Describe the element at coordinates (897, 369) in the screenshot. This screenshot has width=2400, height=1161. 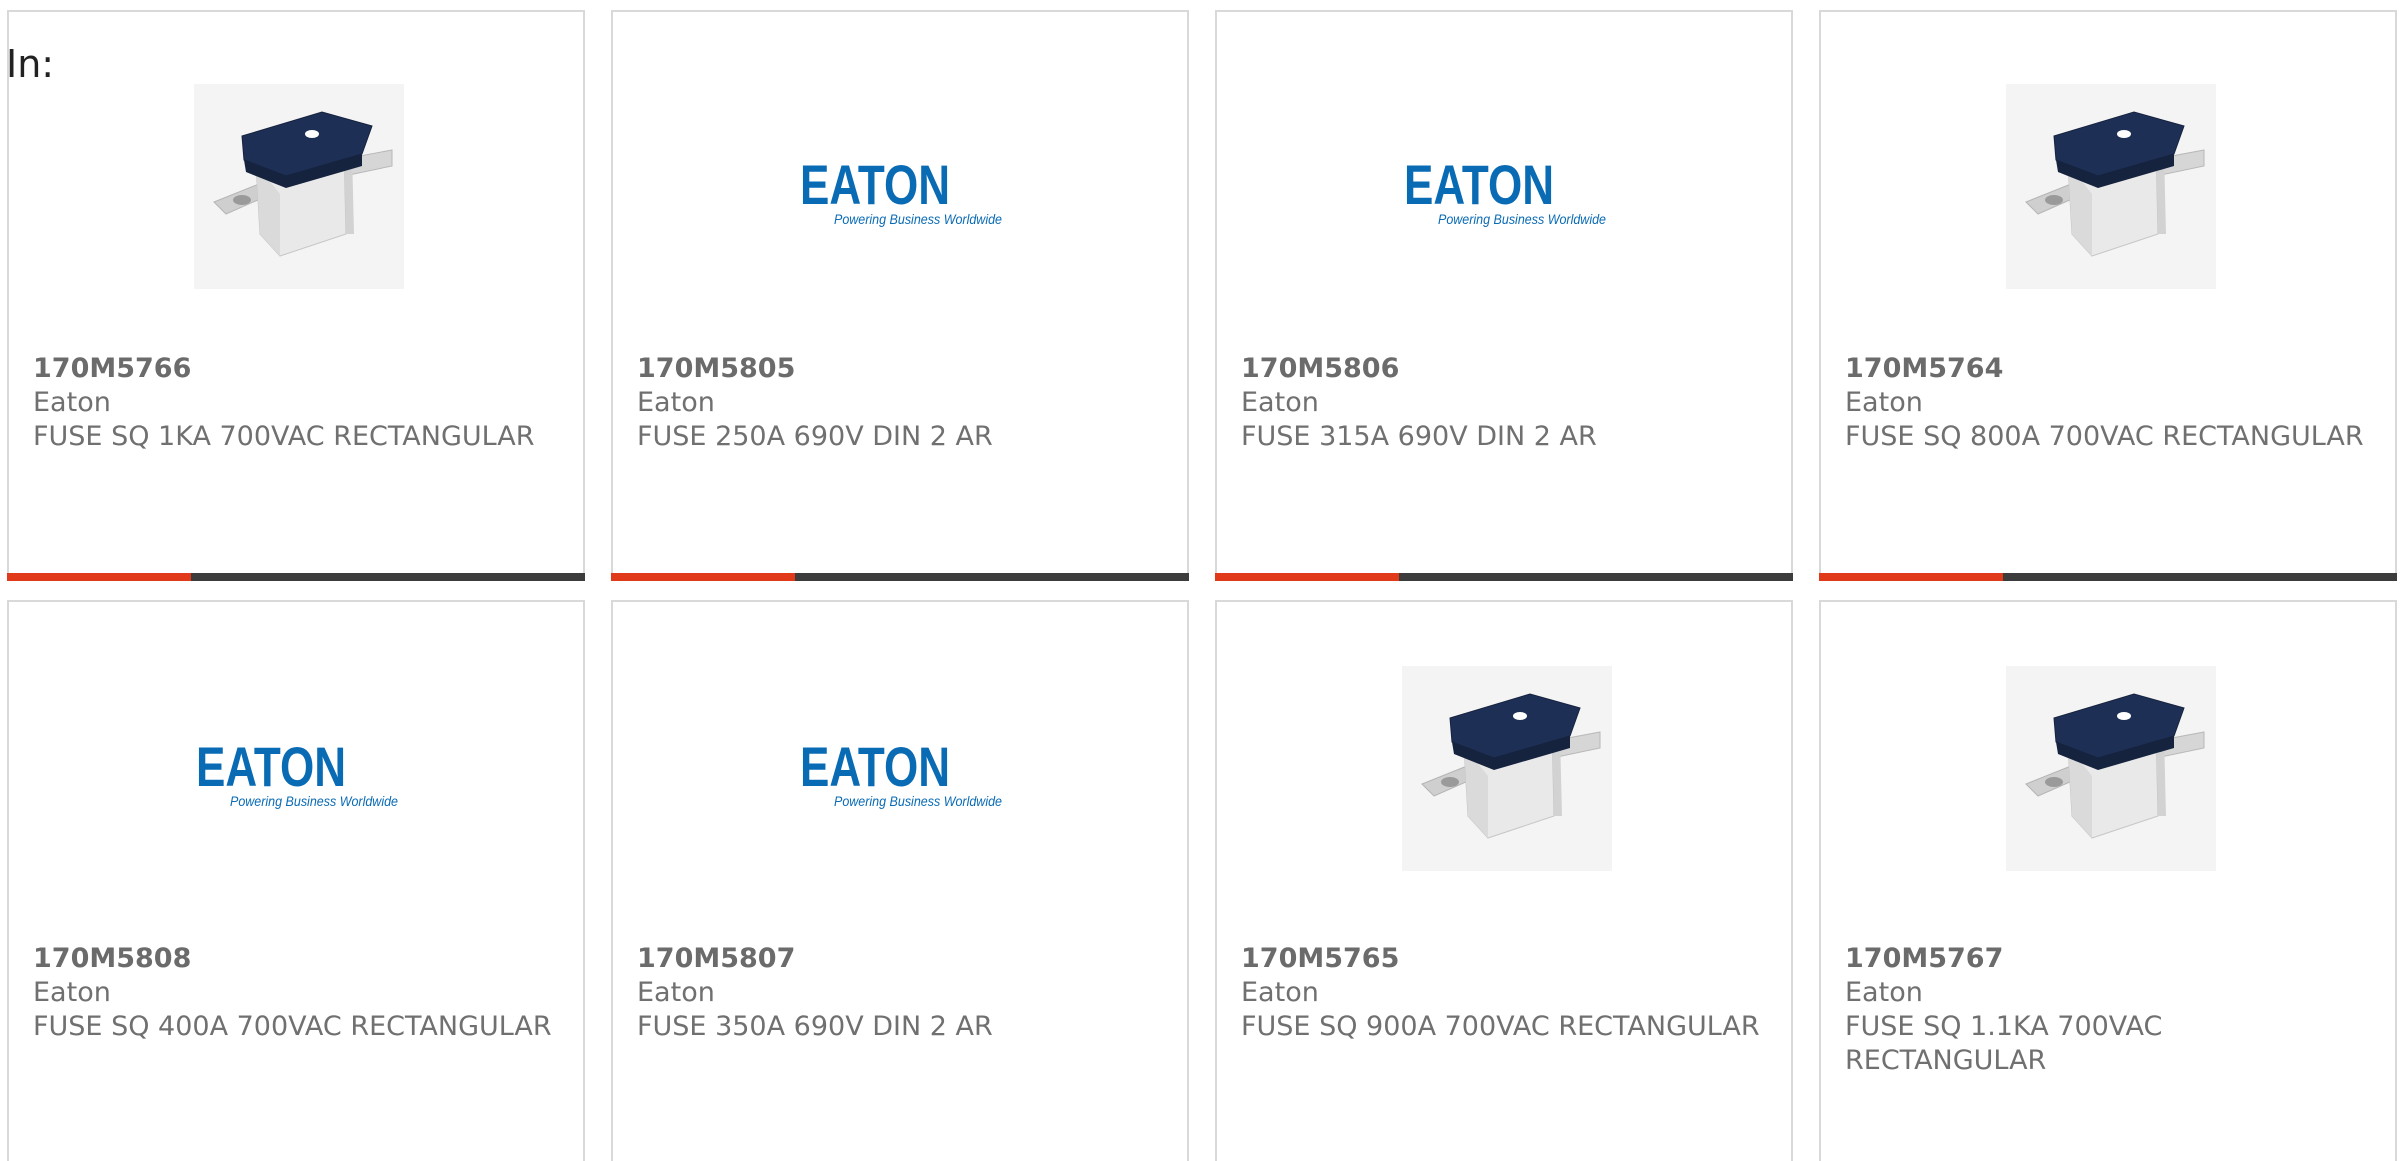
I see `part-number: 170M5805` at that location.